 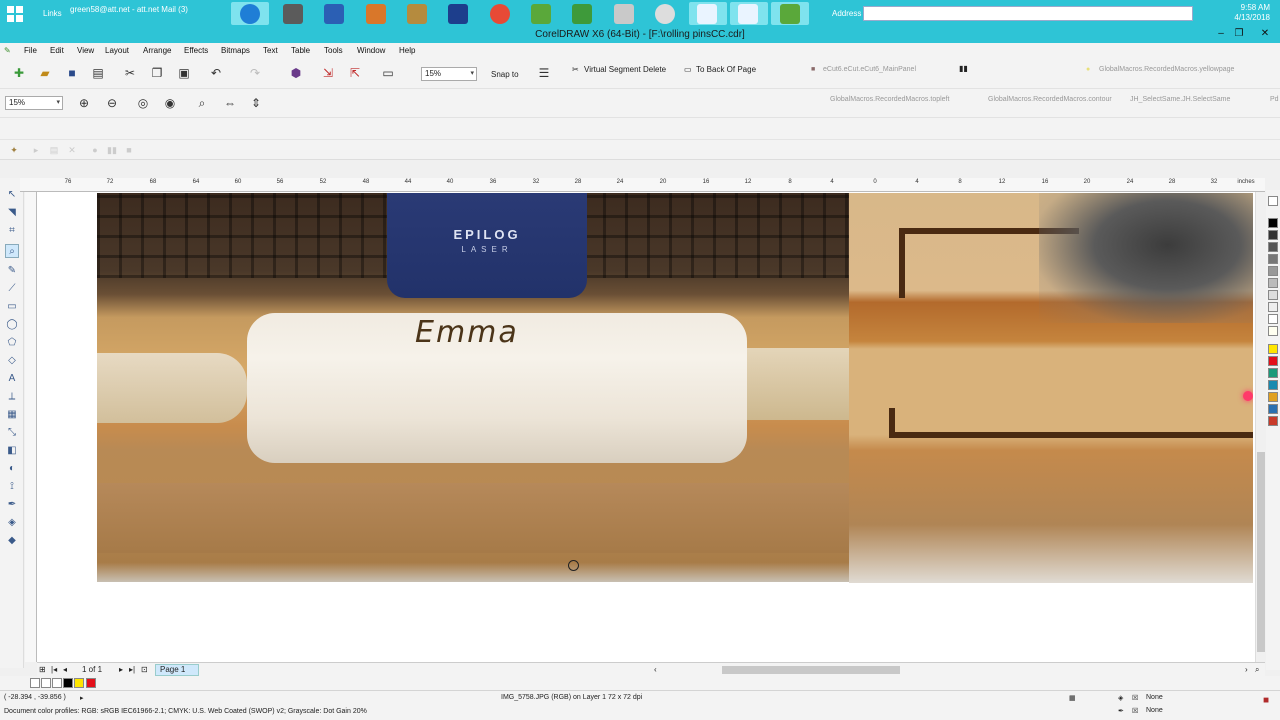 What do you see at coordinates (45, 73) in the screenshot?
I see `open-folder-icon: ▰` at bounding box center [45, 73].